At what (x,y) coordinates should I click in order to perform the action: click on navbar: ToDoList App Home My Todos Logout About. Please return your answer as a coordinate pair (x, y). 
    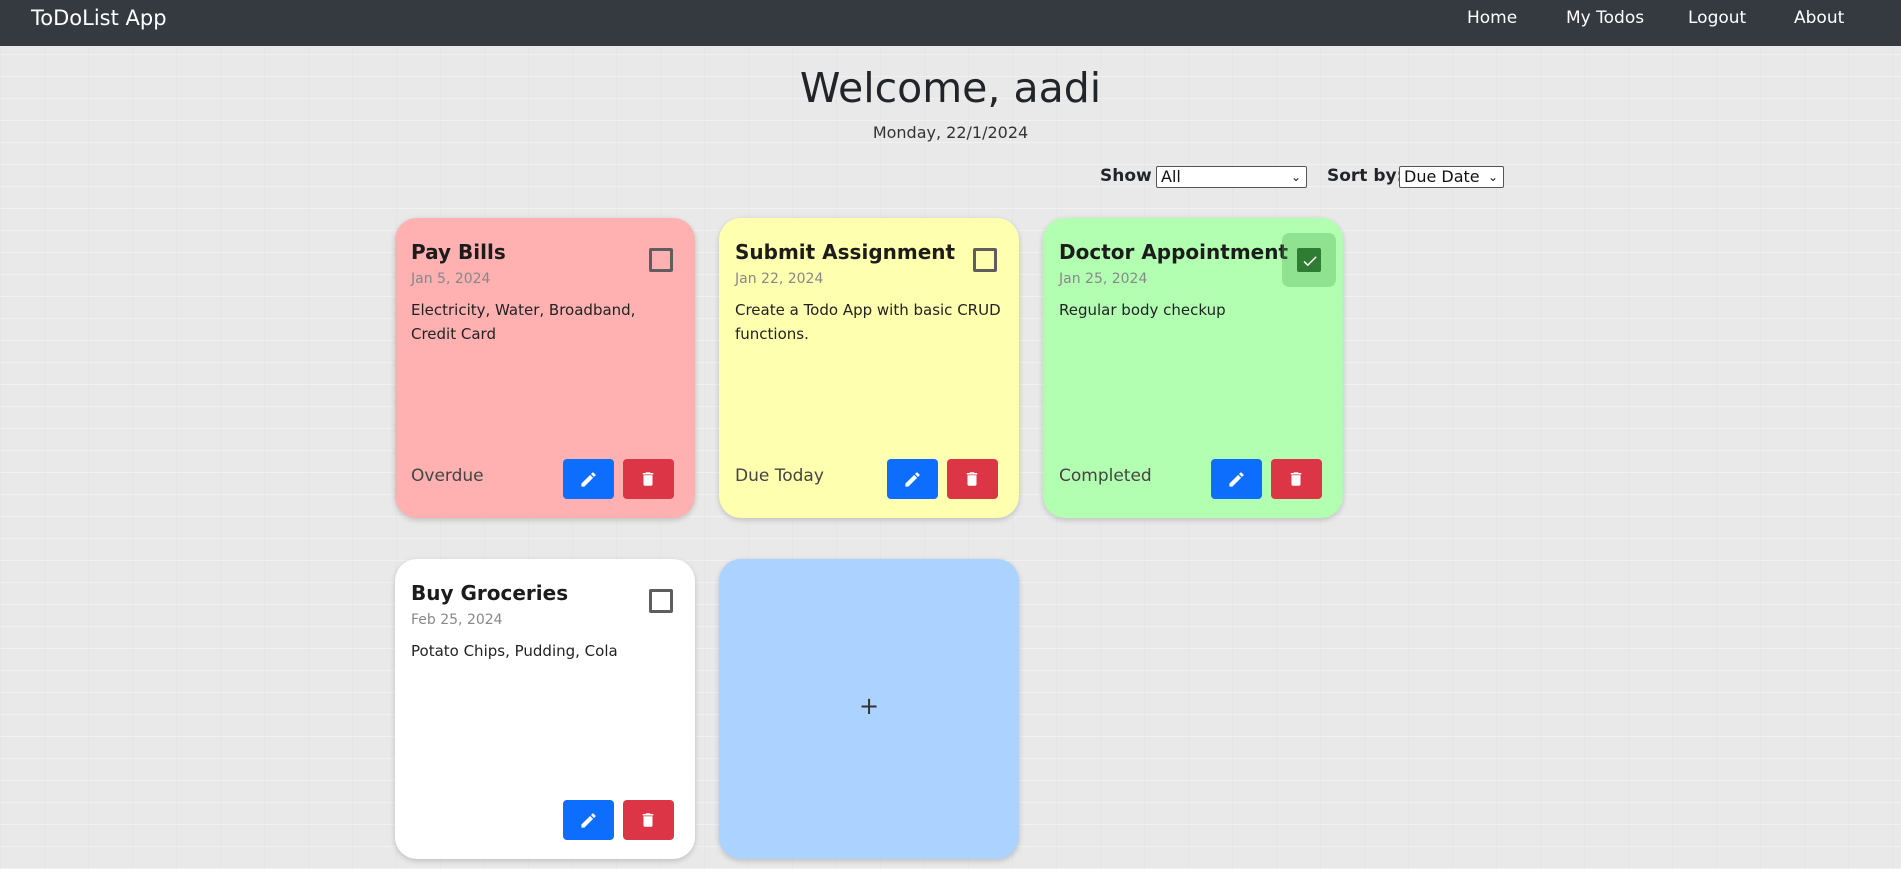
    Looking at the image, I should click on (950, 23).